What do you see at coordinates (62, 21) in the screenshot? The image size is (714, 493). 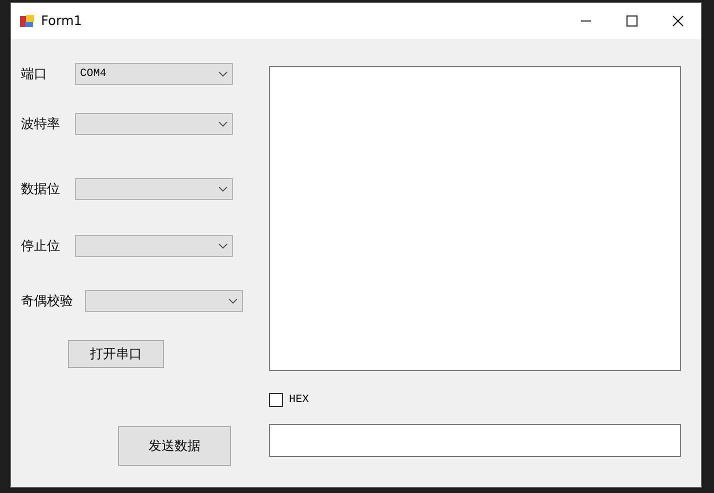 I see `window-title: Form1` at bounding box center [62, 21].